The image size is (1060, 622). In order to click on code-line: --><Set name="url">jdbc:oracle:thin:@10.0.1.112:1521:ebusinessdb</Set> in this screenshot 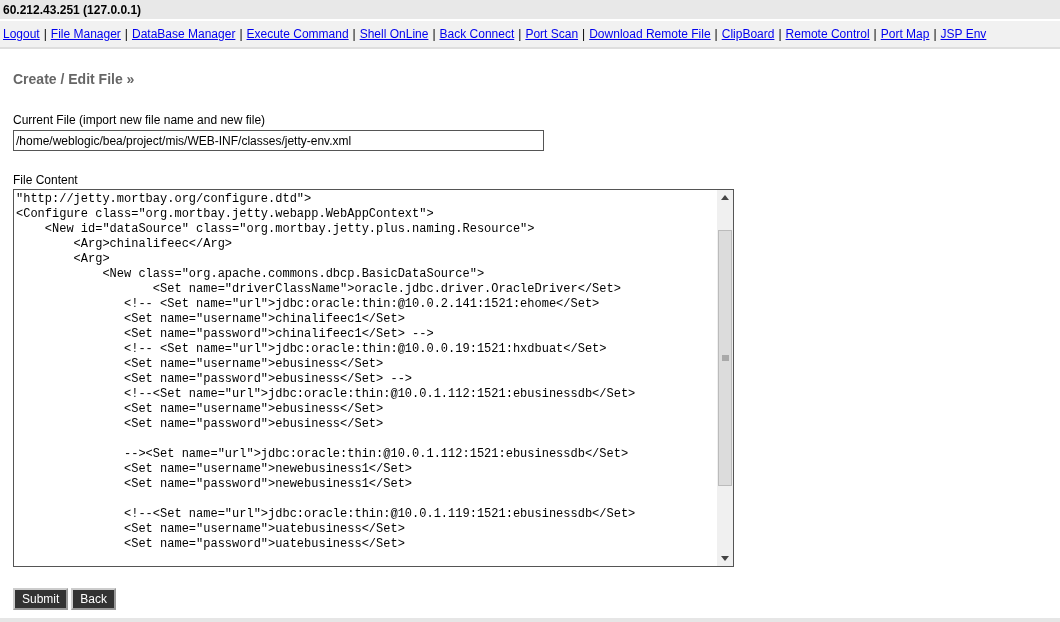, I will do `click(376, 454)`.